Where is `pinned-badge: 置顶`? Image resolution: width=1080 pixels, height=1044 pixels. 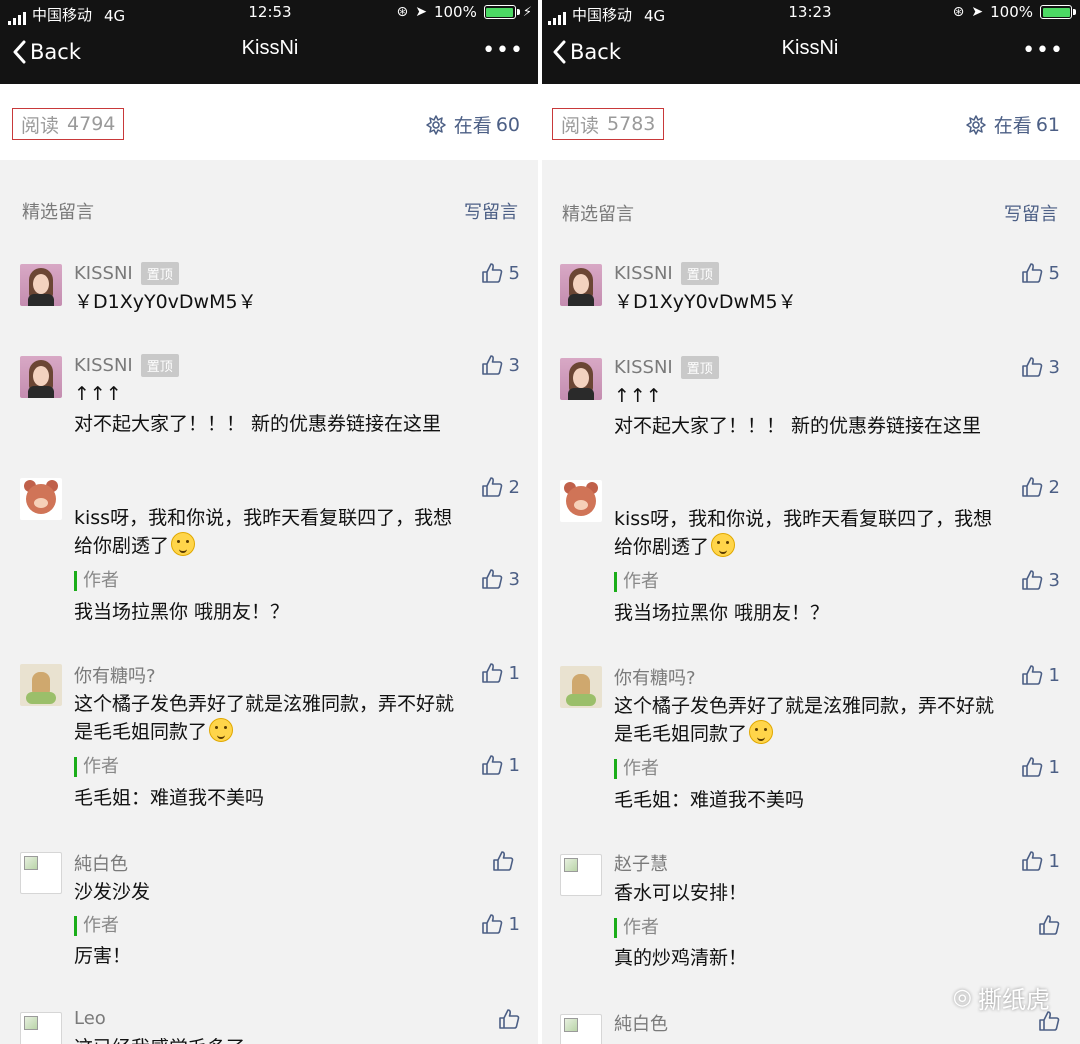 pinned-badge: 置顶 is located at coordinates (699, 273).